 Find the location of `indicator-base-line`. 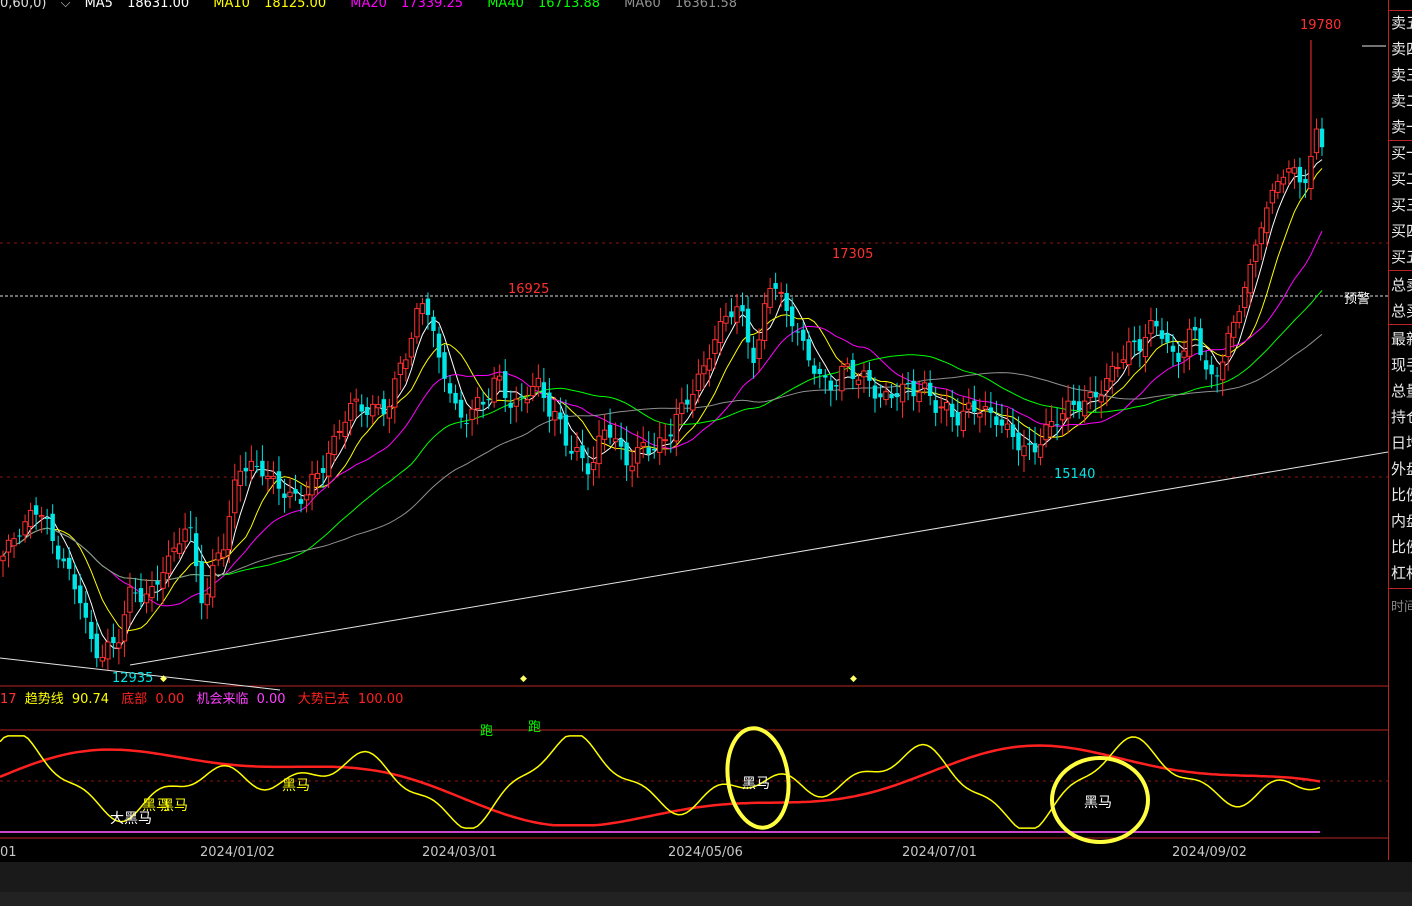

indicator-base-line is located at coordinates (660, 785).